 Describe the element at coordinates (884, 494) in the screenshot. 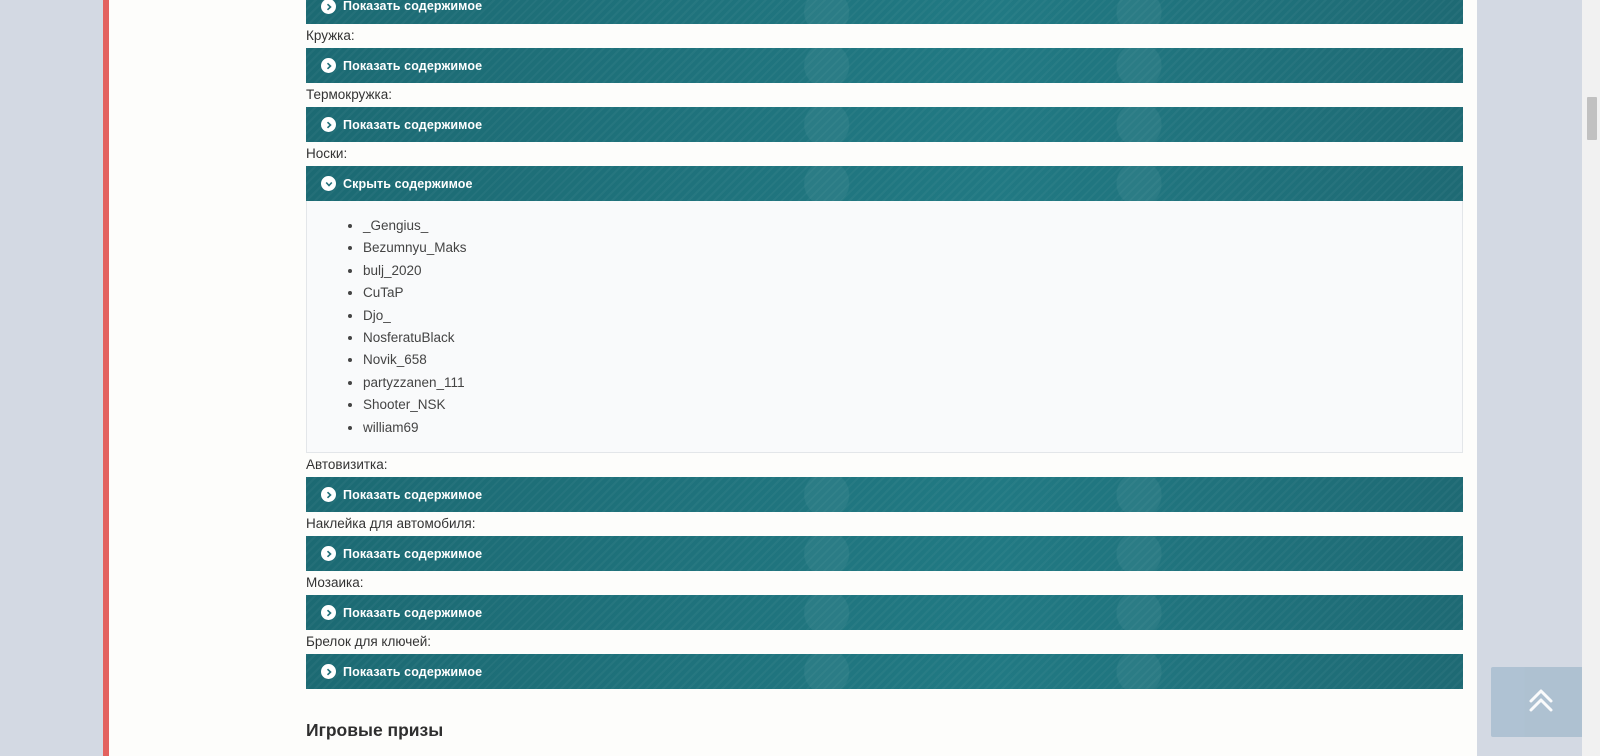

I see `spoiler-toggle-car-card: Показать содержимое` at that location.